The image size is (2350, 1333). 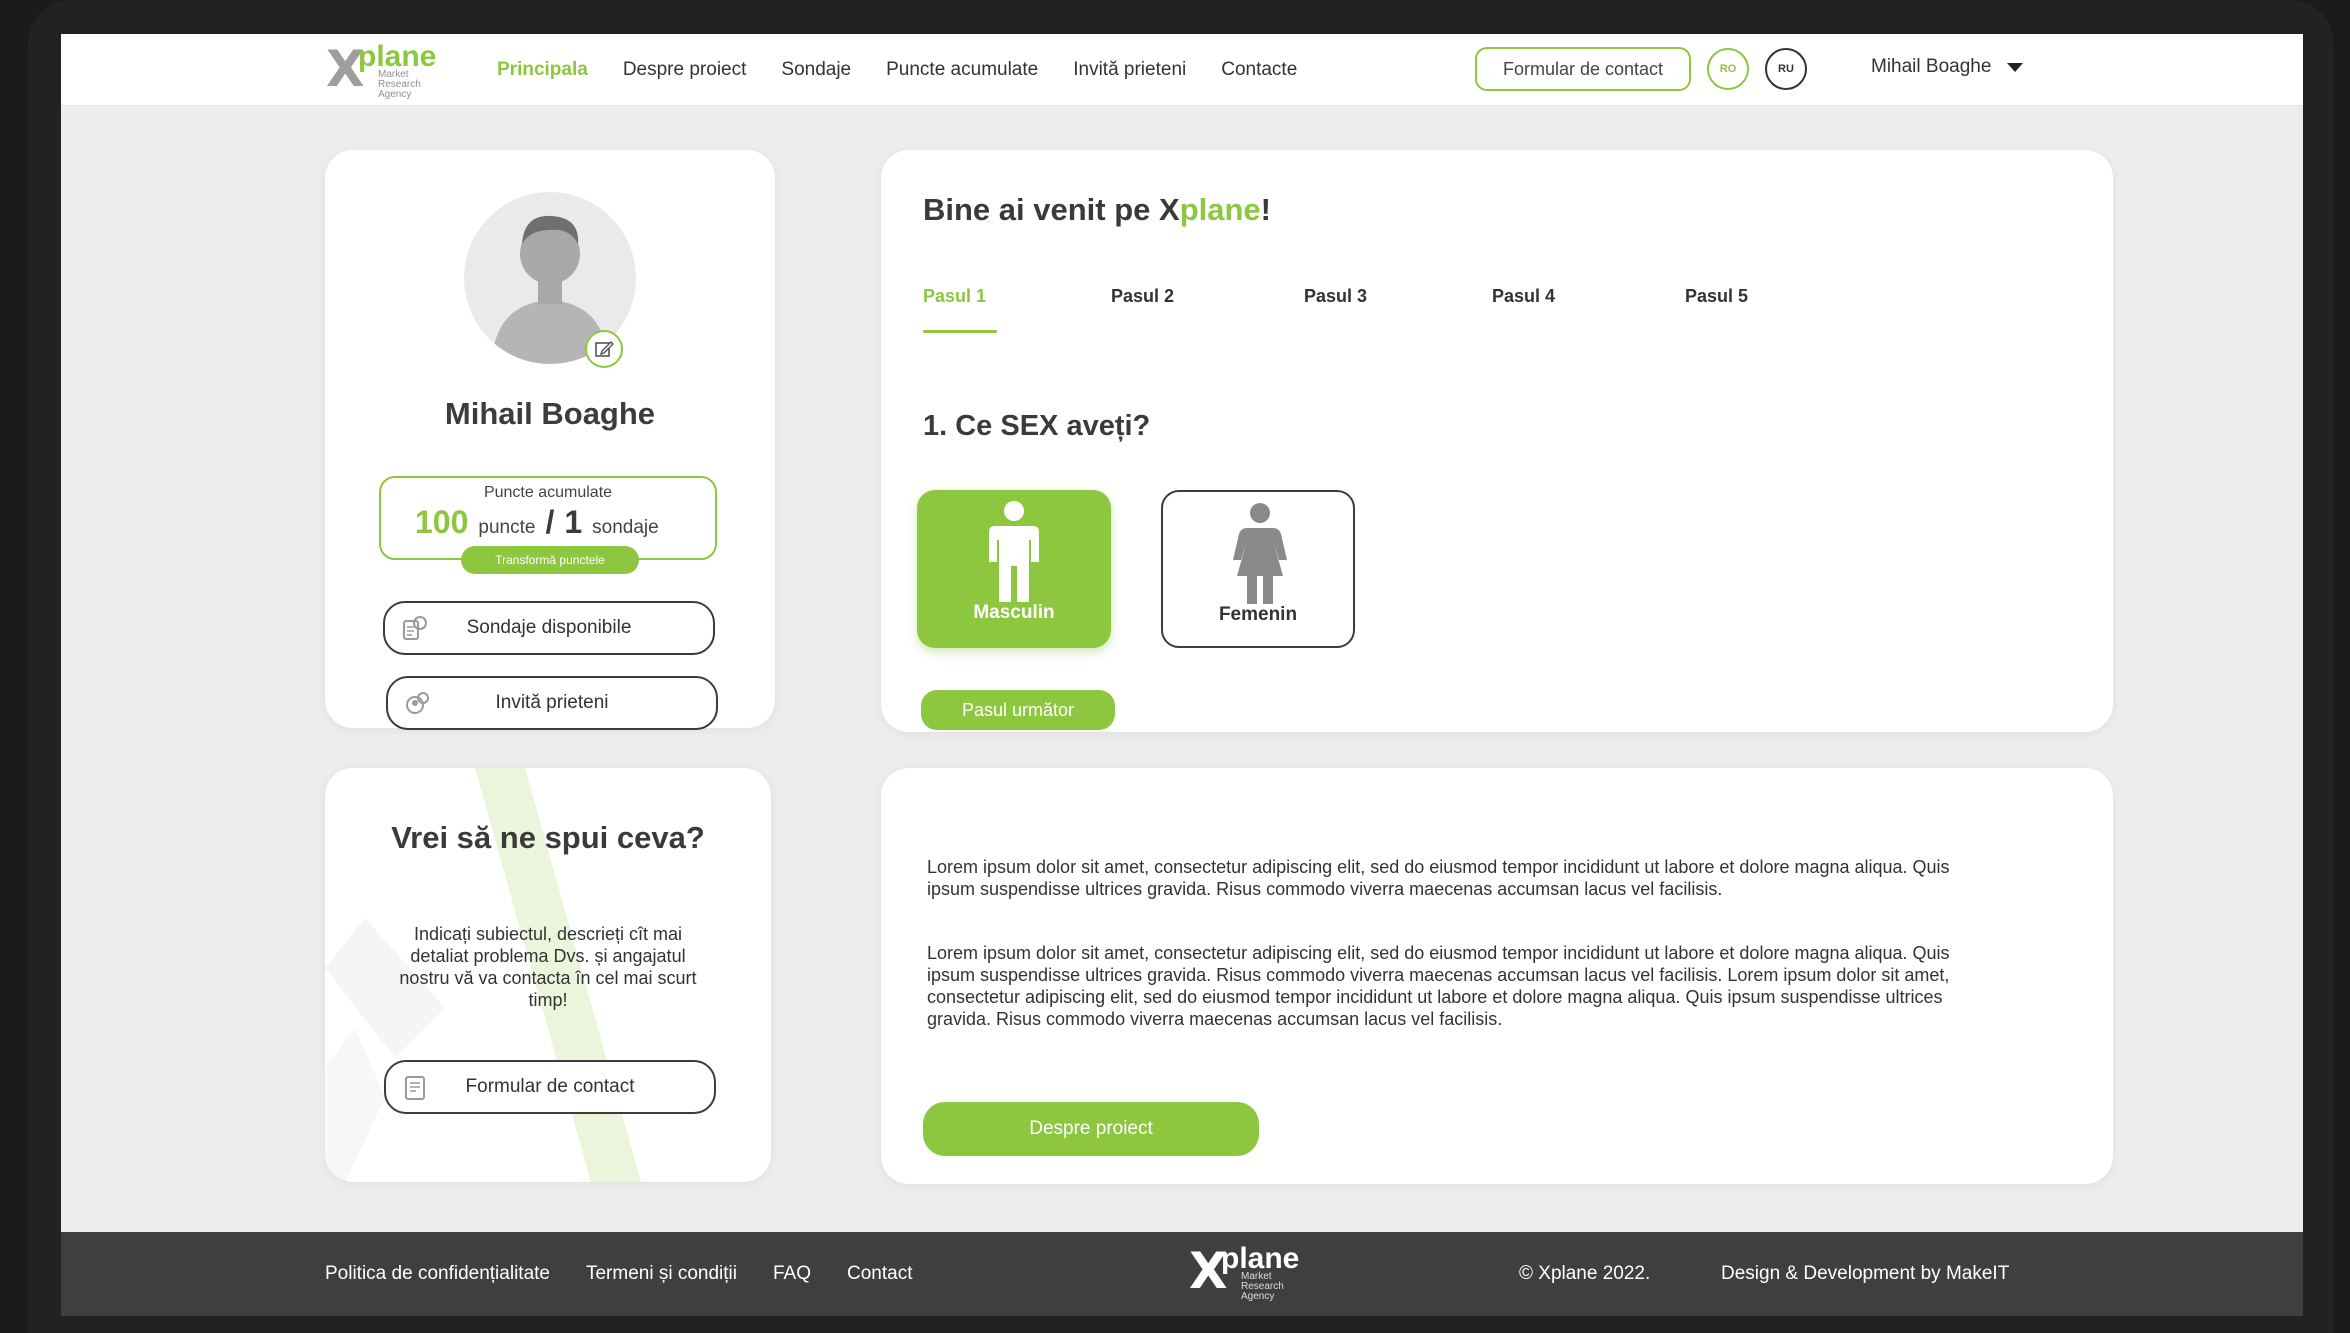 I want to click on invite-friends-button: Invită prieteni, so click(x=552, y=703).